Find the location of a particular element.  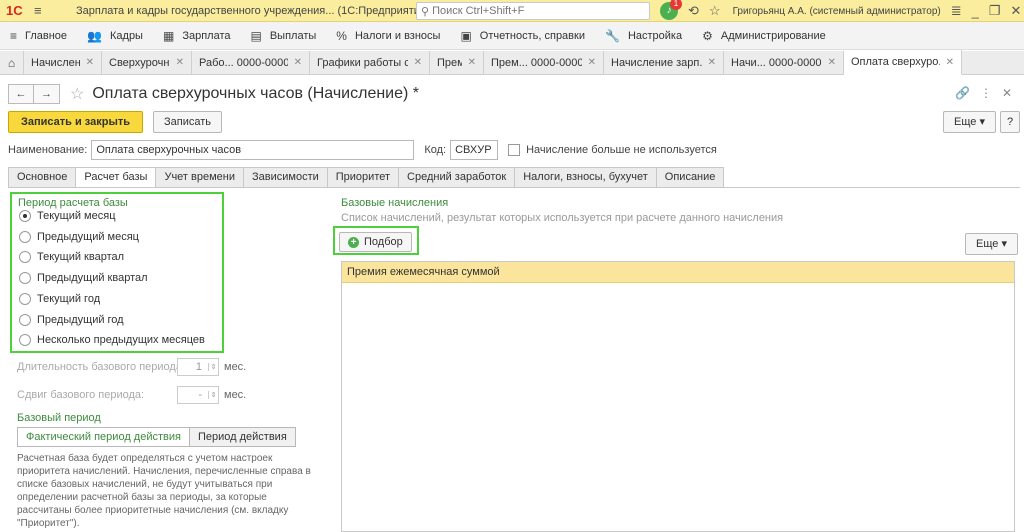

actual-period-option: Фактический период действия is located at coordinates (103, 437).